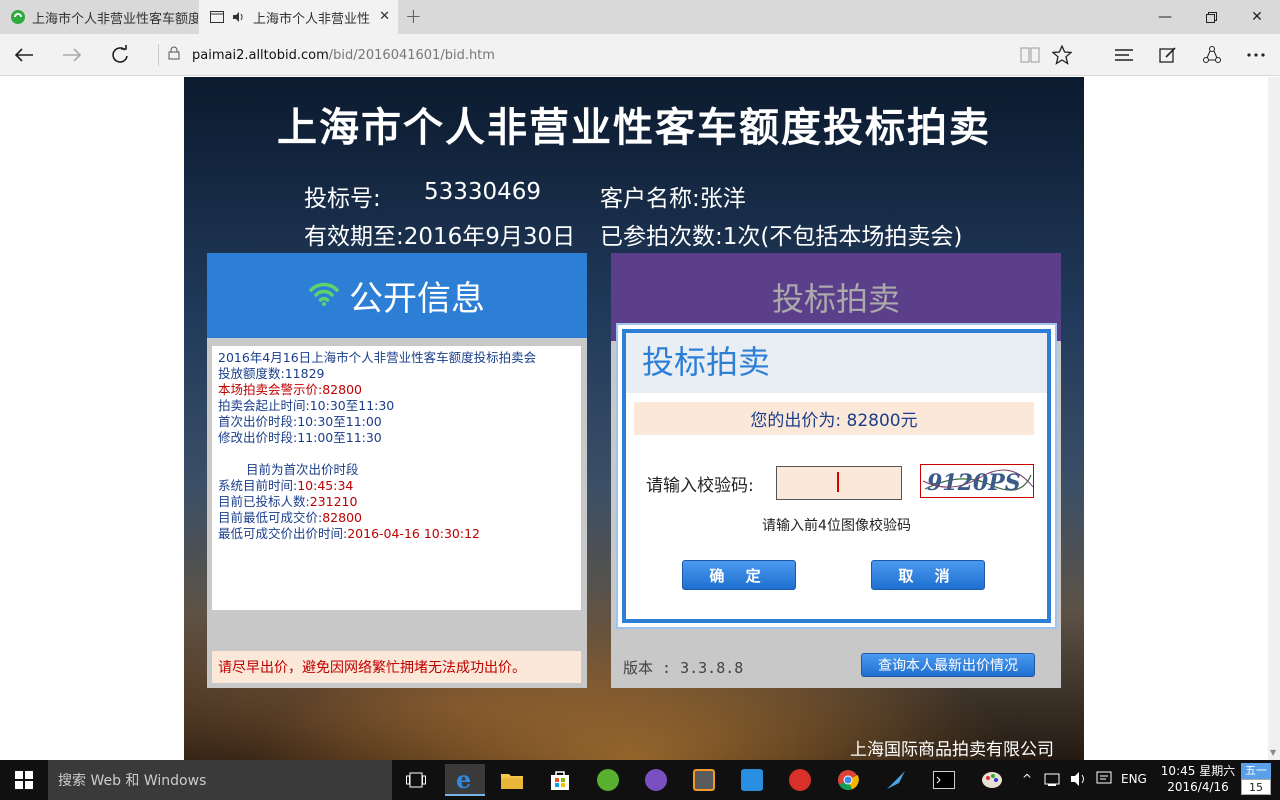  Describe the element at coordinates (1165, 17) in the screenshot. I see `minimize-button: —` at that location.